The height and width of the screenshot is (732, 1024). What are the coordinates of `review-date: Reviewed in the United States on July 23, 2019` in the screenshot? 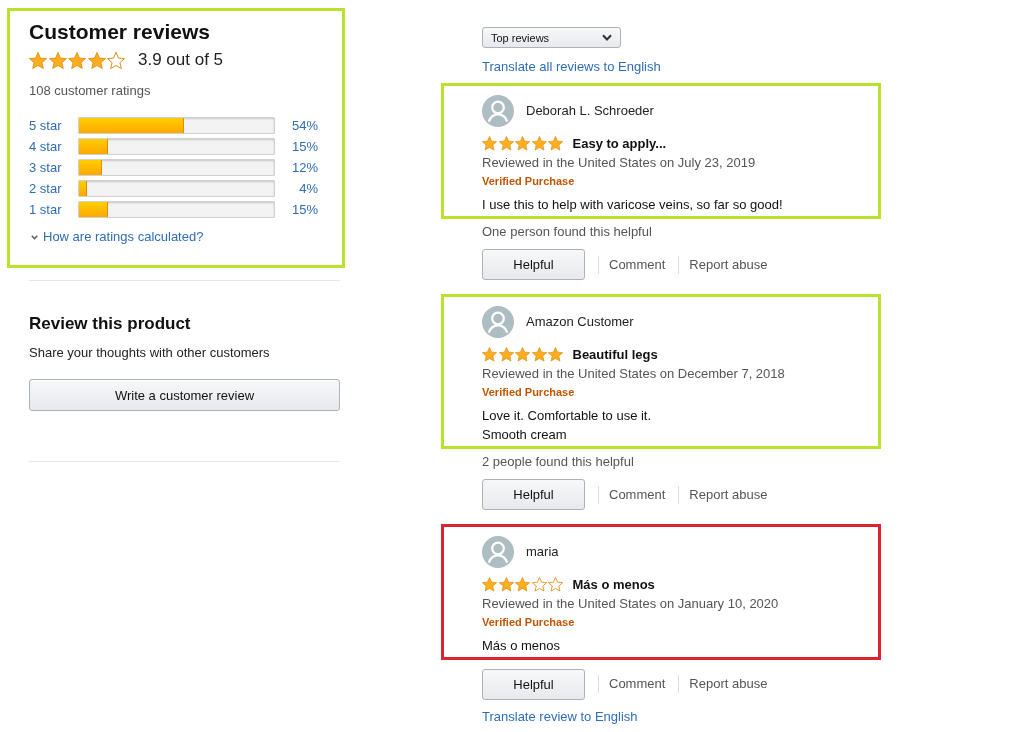 It's located at (619, 163).